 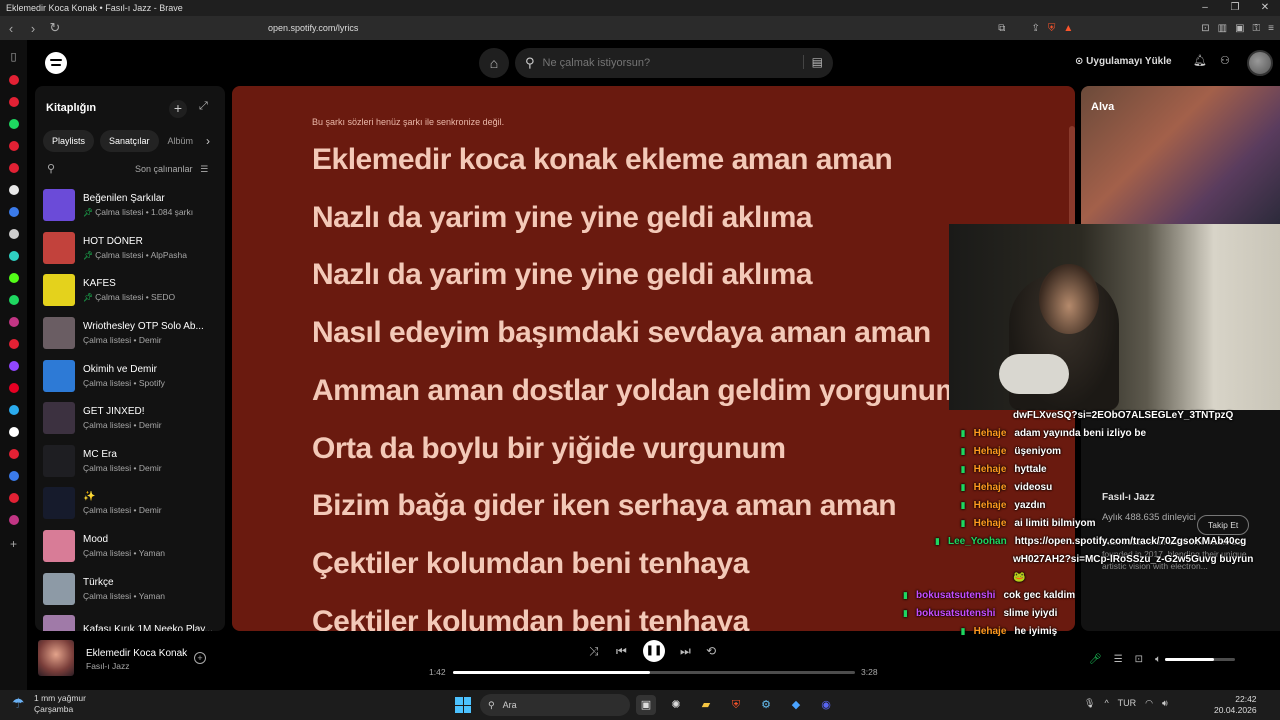 I want to click on brave-shield-icon: ⛨, so click(x=1052, y=28).